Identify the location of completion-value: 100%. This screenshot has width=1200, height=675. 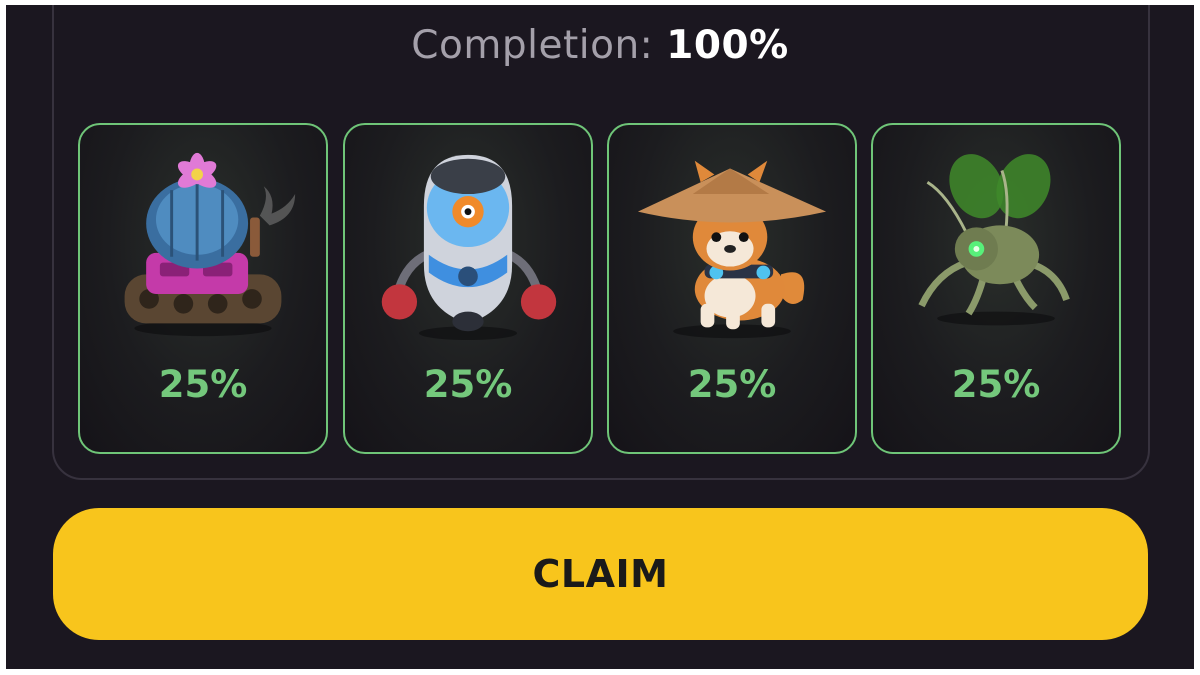
(727, 45).